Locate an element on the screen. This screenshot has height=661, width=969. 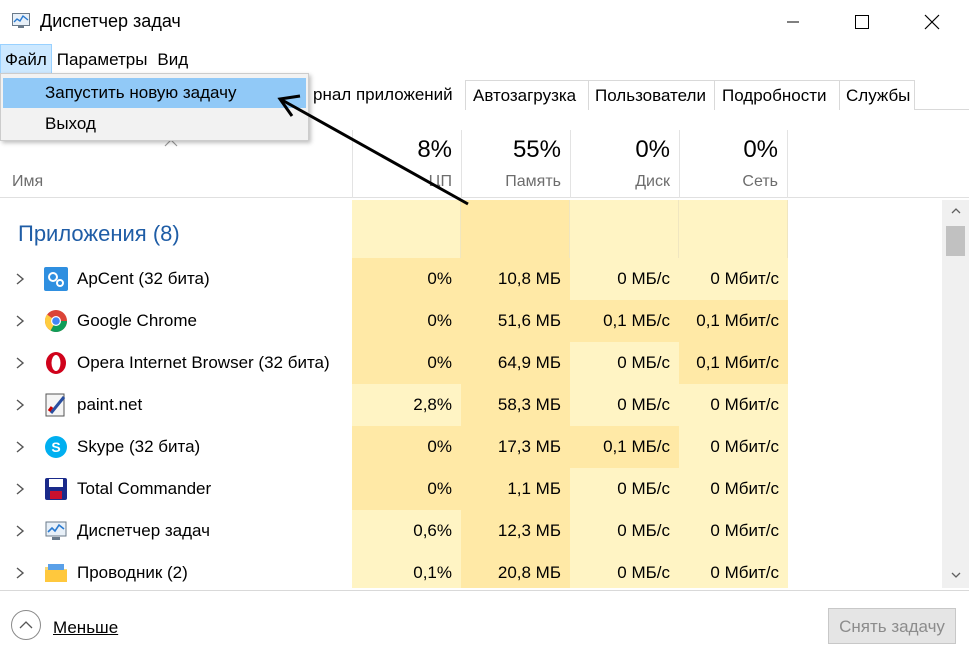
tab-details: Подробности is located at coordinates (777, 95).